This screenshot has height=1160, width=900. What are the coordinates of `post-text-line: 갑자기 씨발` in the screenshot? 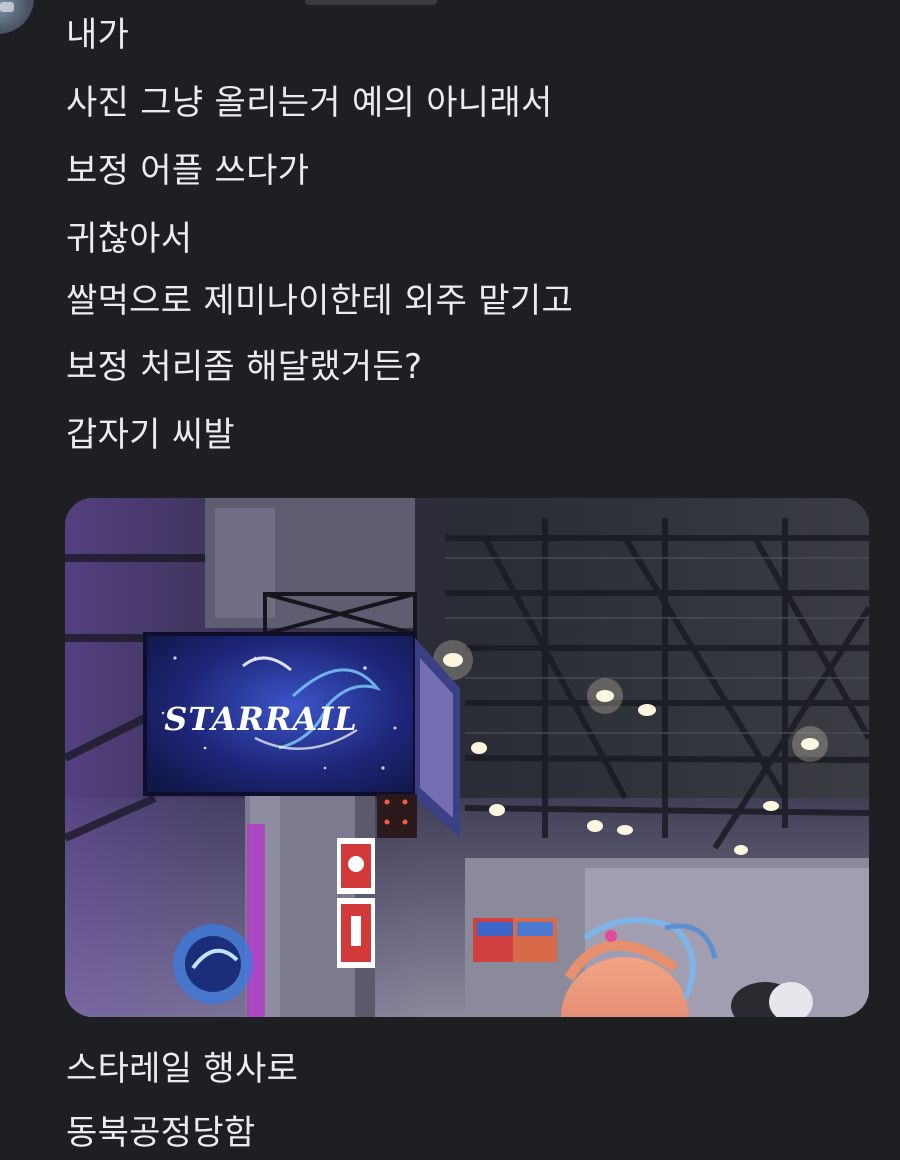 It's located at (151, 435).